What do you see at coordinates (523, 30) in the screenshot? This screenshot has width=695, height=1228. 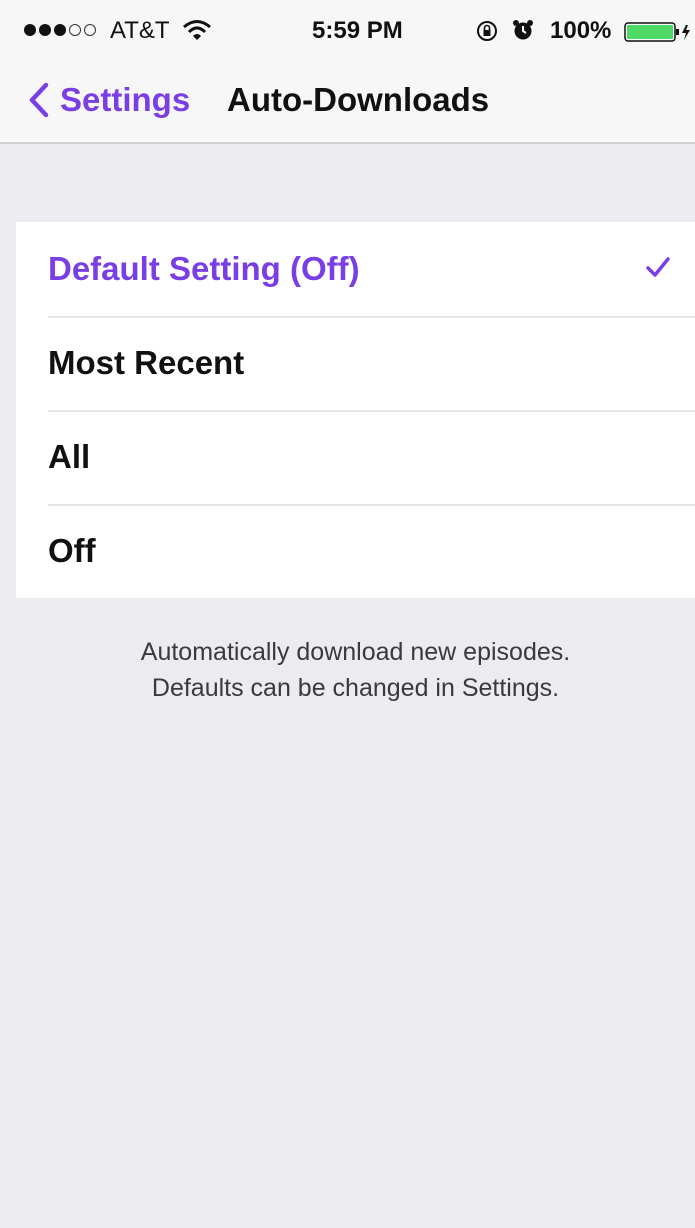 I see `alarm-icon` at bounding box center [523, 30].